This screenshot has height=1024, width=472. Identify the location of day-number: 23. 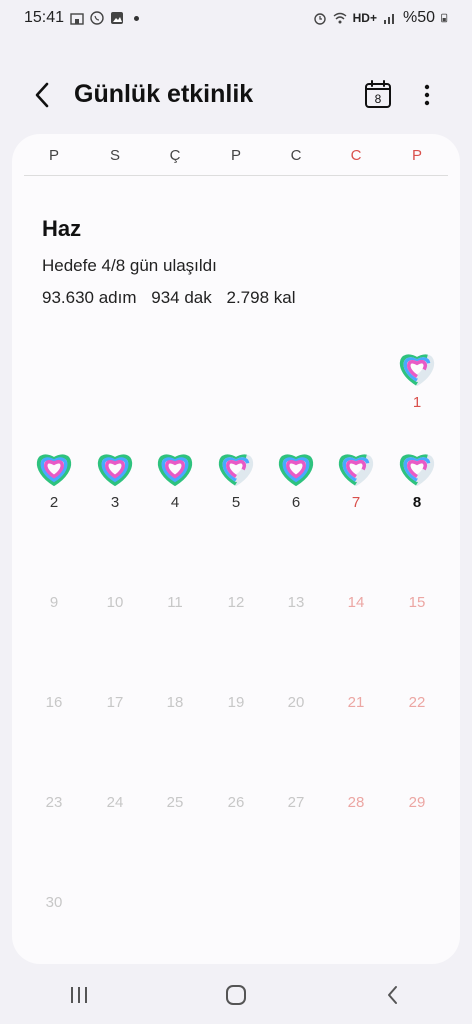
(54, 802).